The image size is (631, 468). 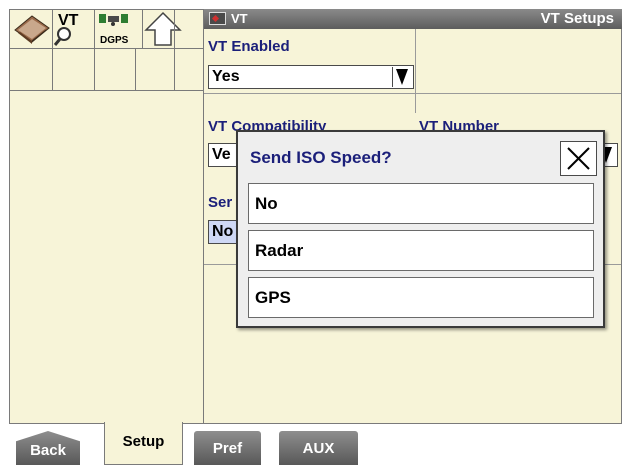 I want to click on option-no: No, so click(x=421, y=203).